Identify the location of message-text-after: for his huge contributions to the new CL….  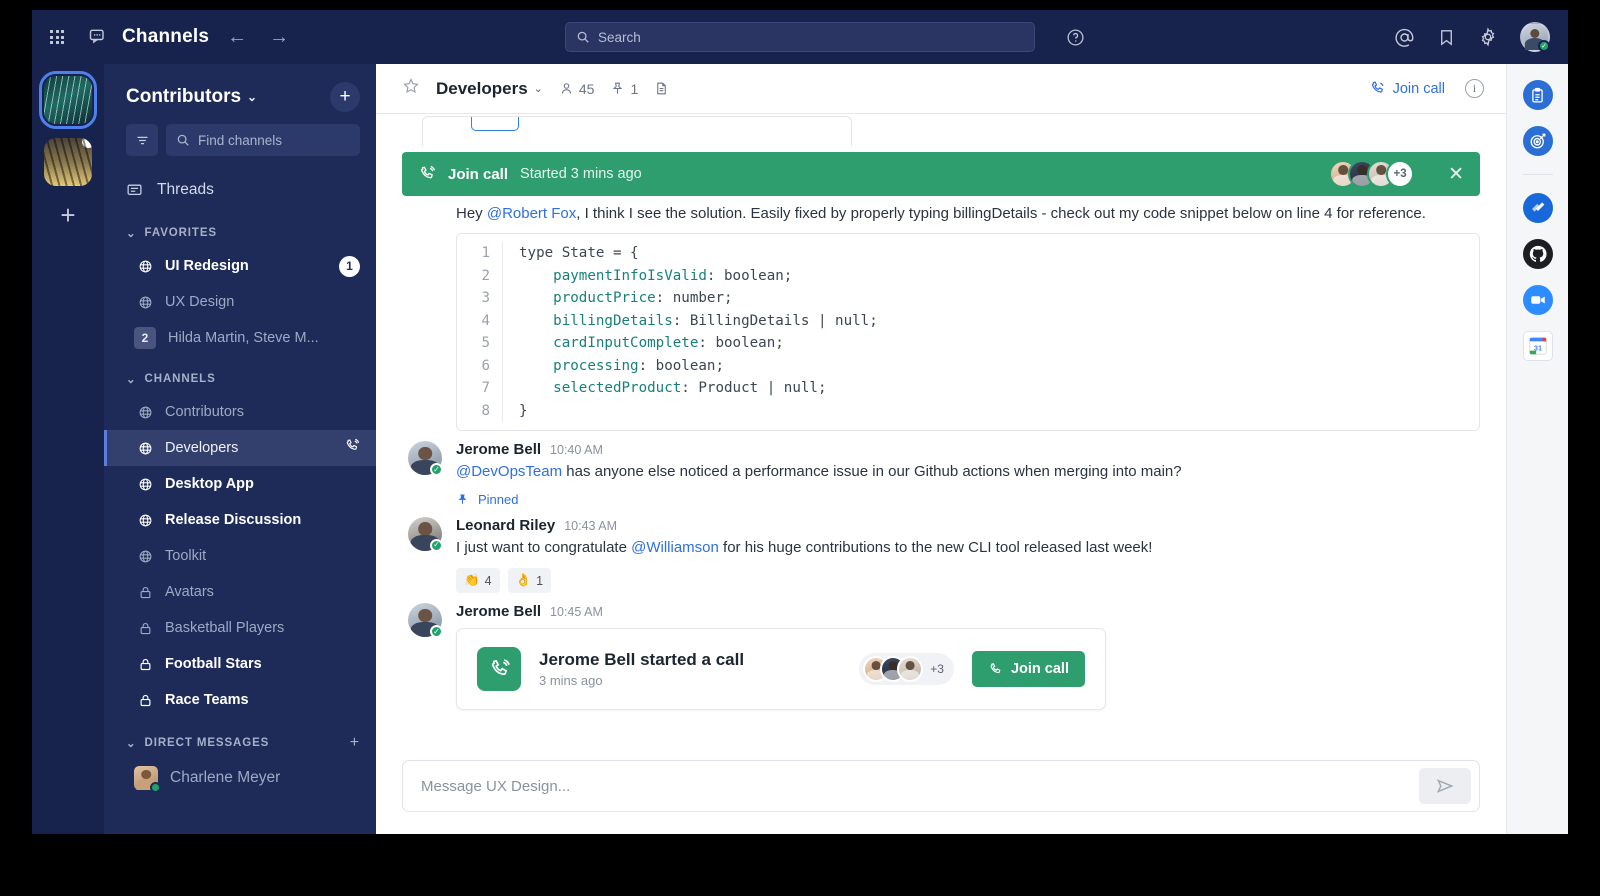
(935, 547).